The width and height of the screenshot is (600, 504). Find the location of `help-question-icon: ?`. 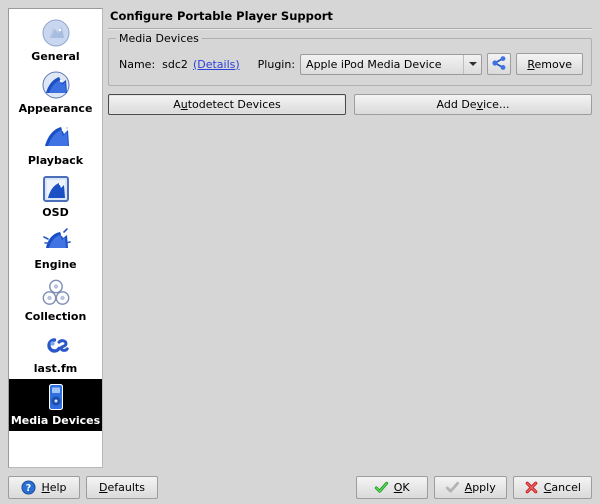

help-question-icon: ? is located at coordinates (28, 487).